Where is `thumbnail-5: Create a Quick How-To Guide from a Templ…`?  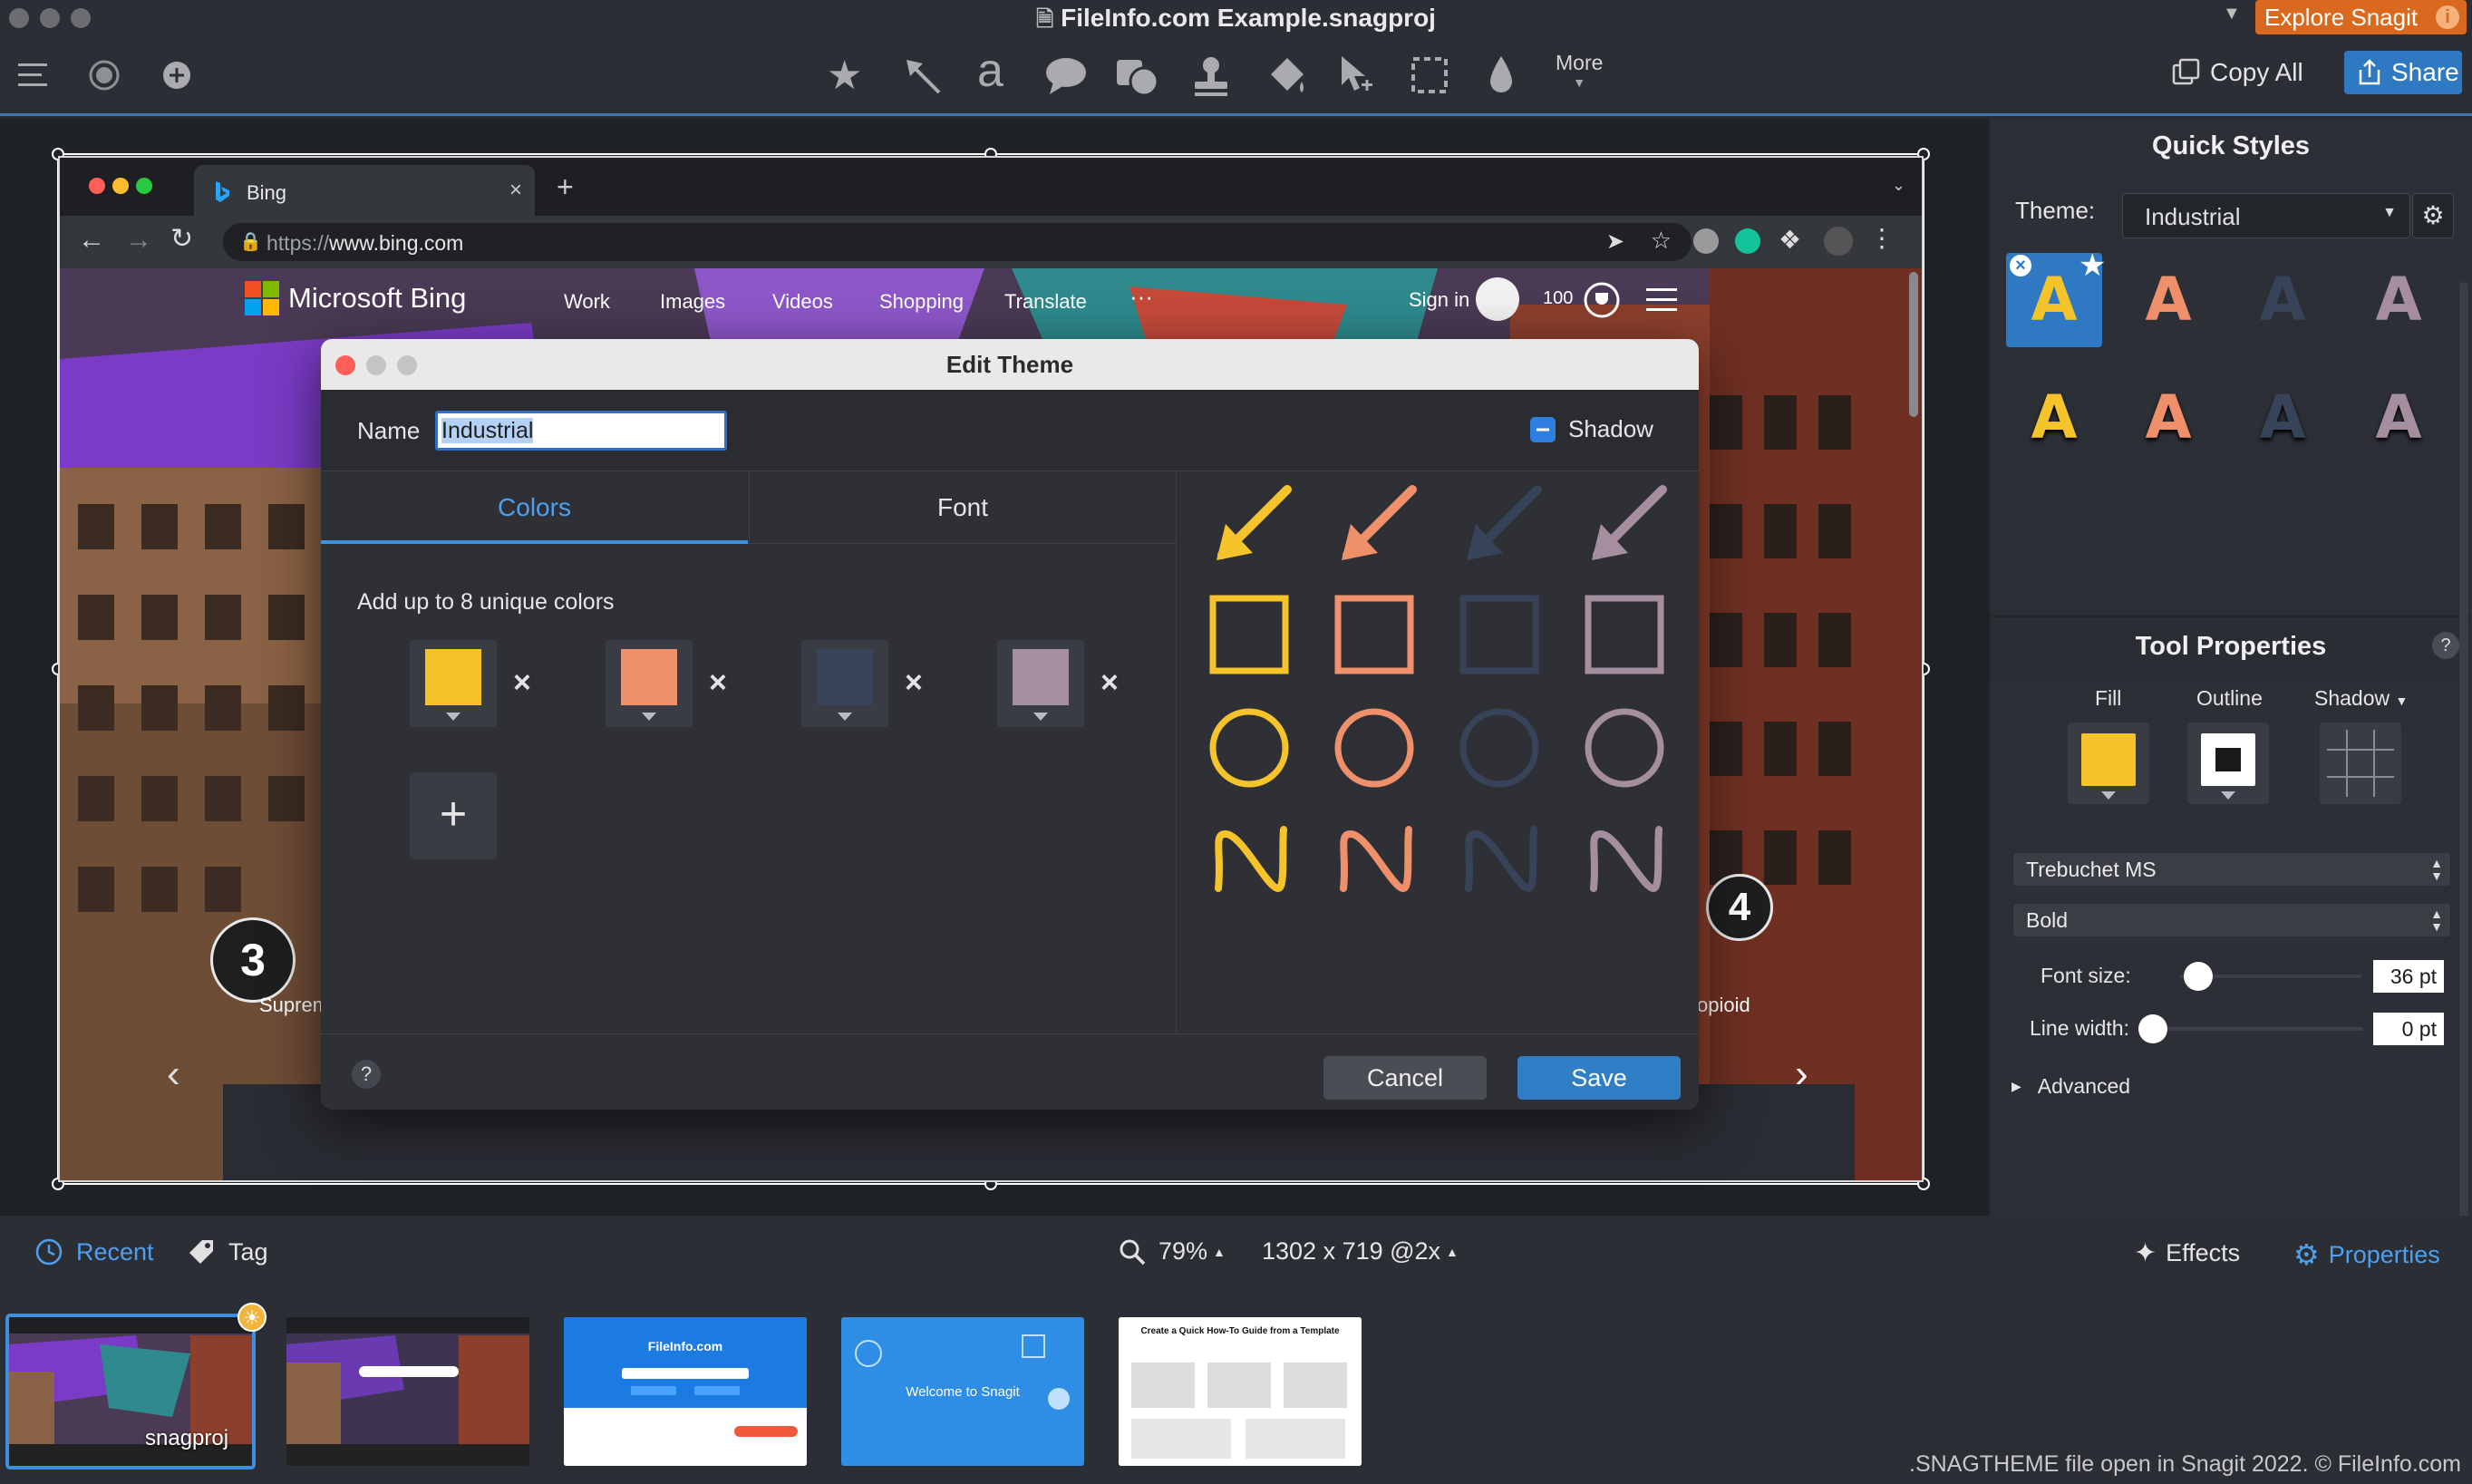
thumbnail-5: Create a Quick How-To Guide from a Templ… is located at coordinates (1240, 1391).